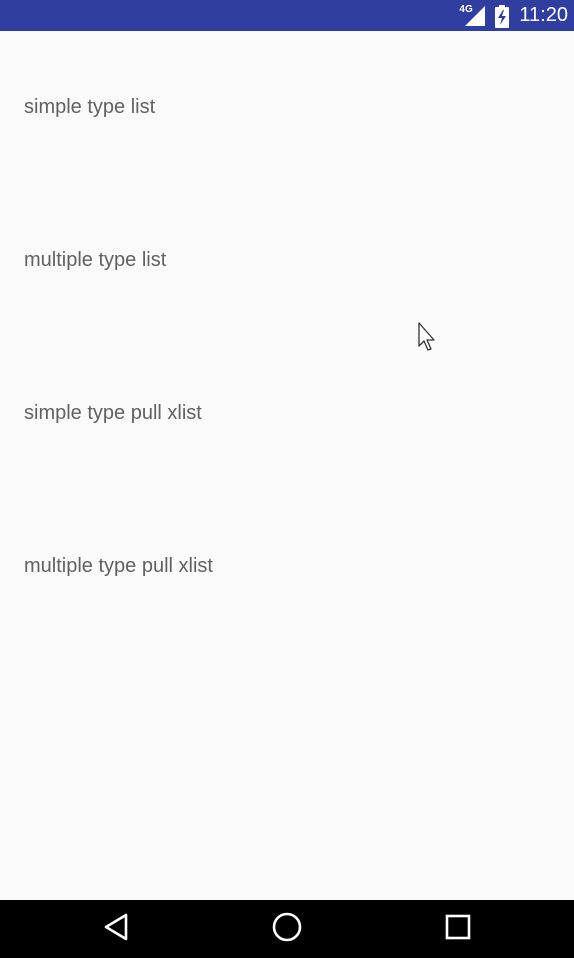 This screenshot has height=958, width=574. Describe the element at coordinates (118, 566) in the screenshot. I see `list-item-label: multiple type pull xlist` at that location.